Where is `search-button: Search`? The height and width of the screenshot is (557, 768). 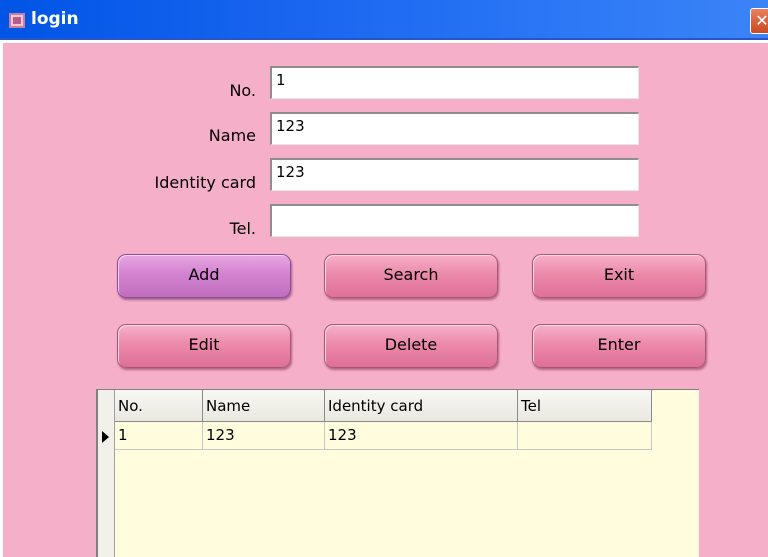 search-button: Search is located at coordinates (411, 276).